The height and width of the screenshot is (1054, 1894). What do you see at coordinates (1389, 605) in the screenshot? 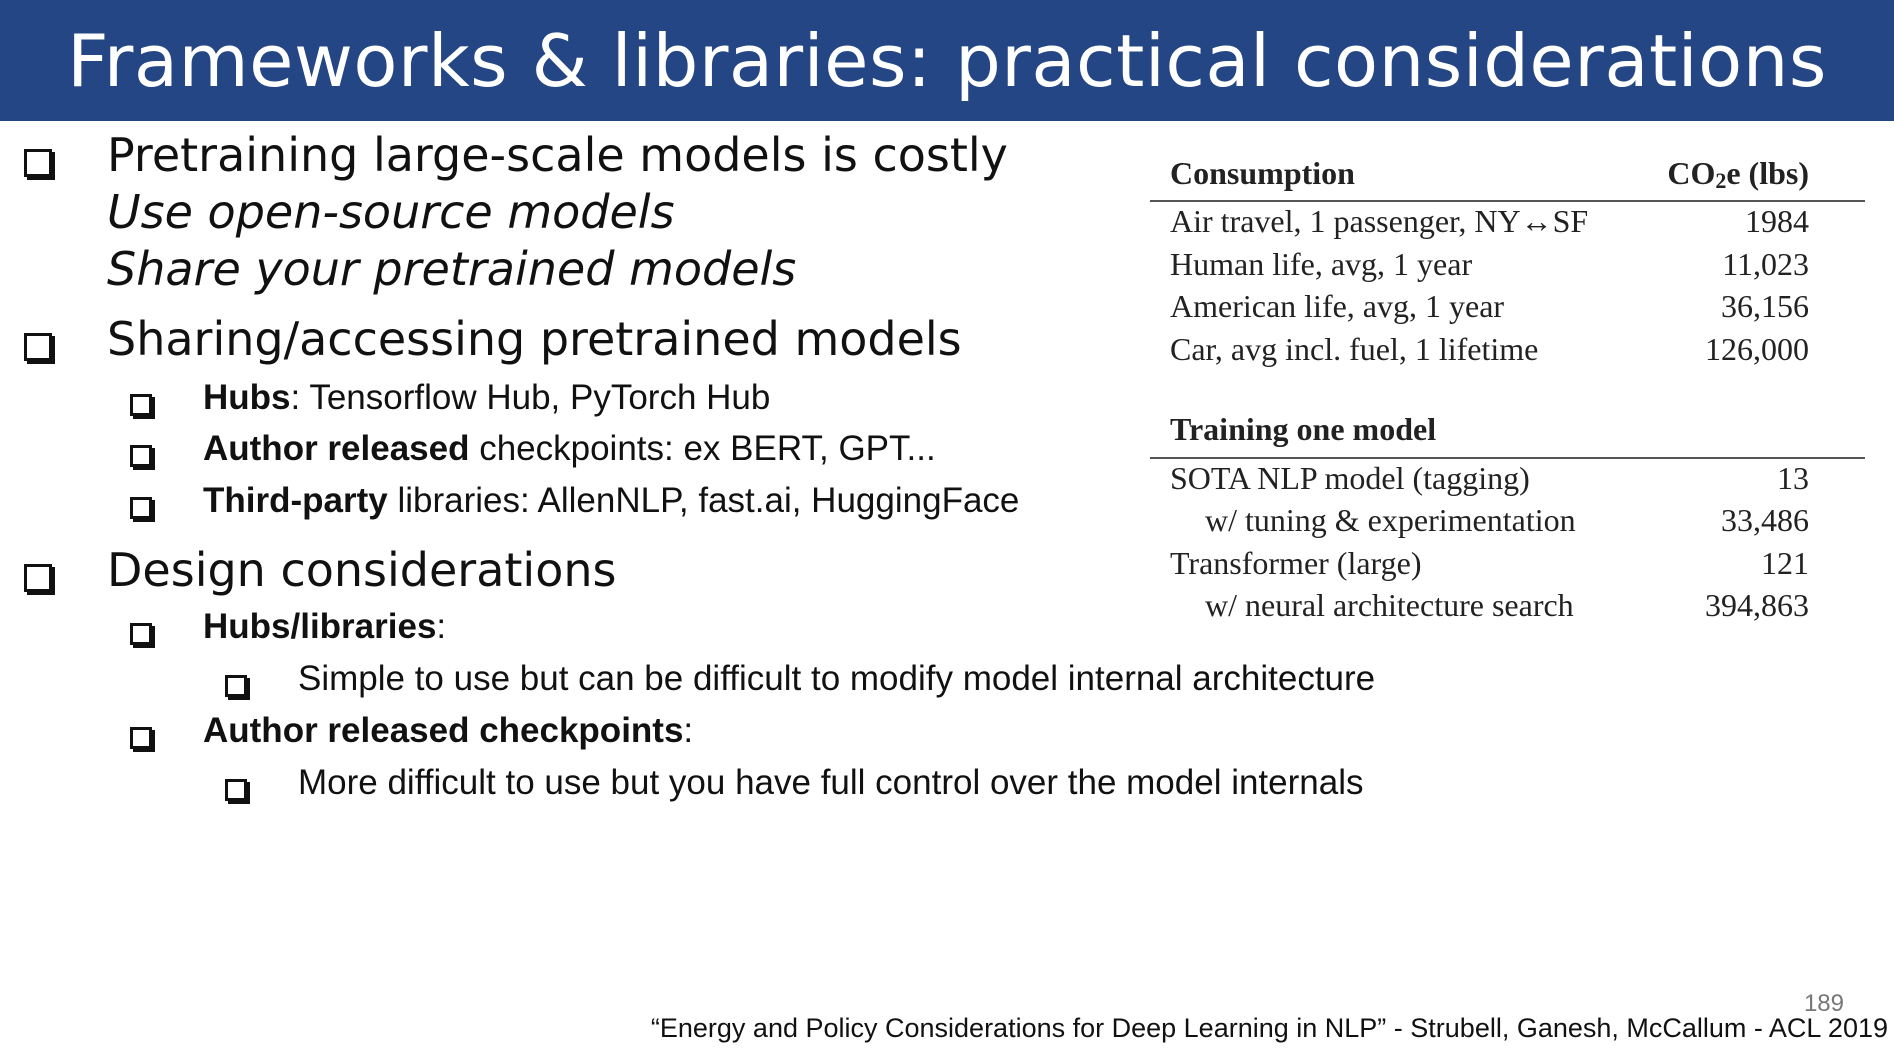
I see `row-label: w/ neural architecture search` at bounding box center [1389, 605].